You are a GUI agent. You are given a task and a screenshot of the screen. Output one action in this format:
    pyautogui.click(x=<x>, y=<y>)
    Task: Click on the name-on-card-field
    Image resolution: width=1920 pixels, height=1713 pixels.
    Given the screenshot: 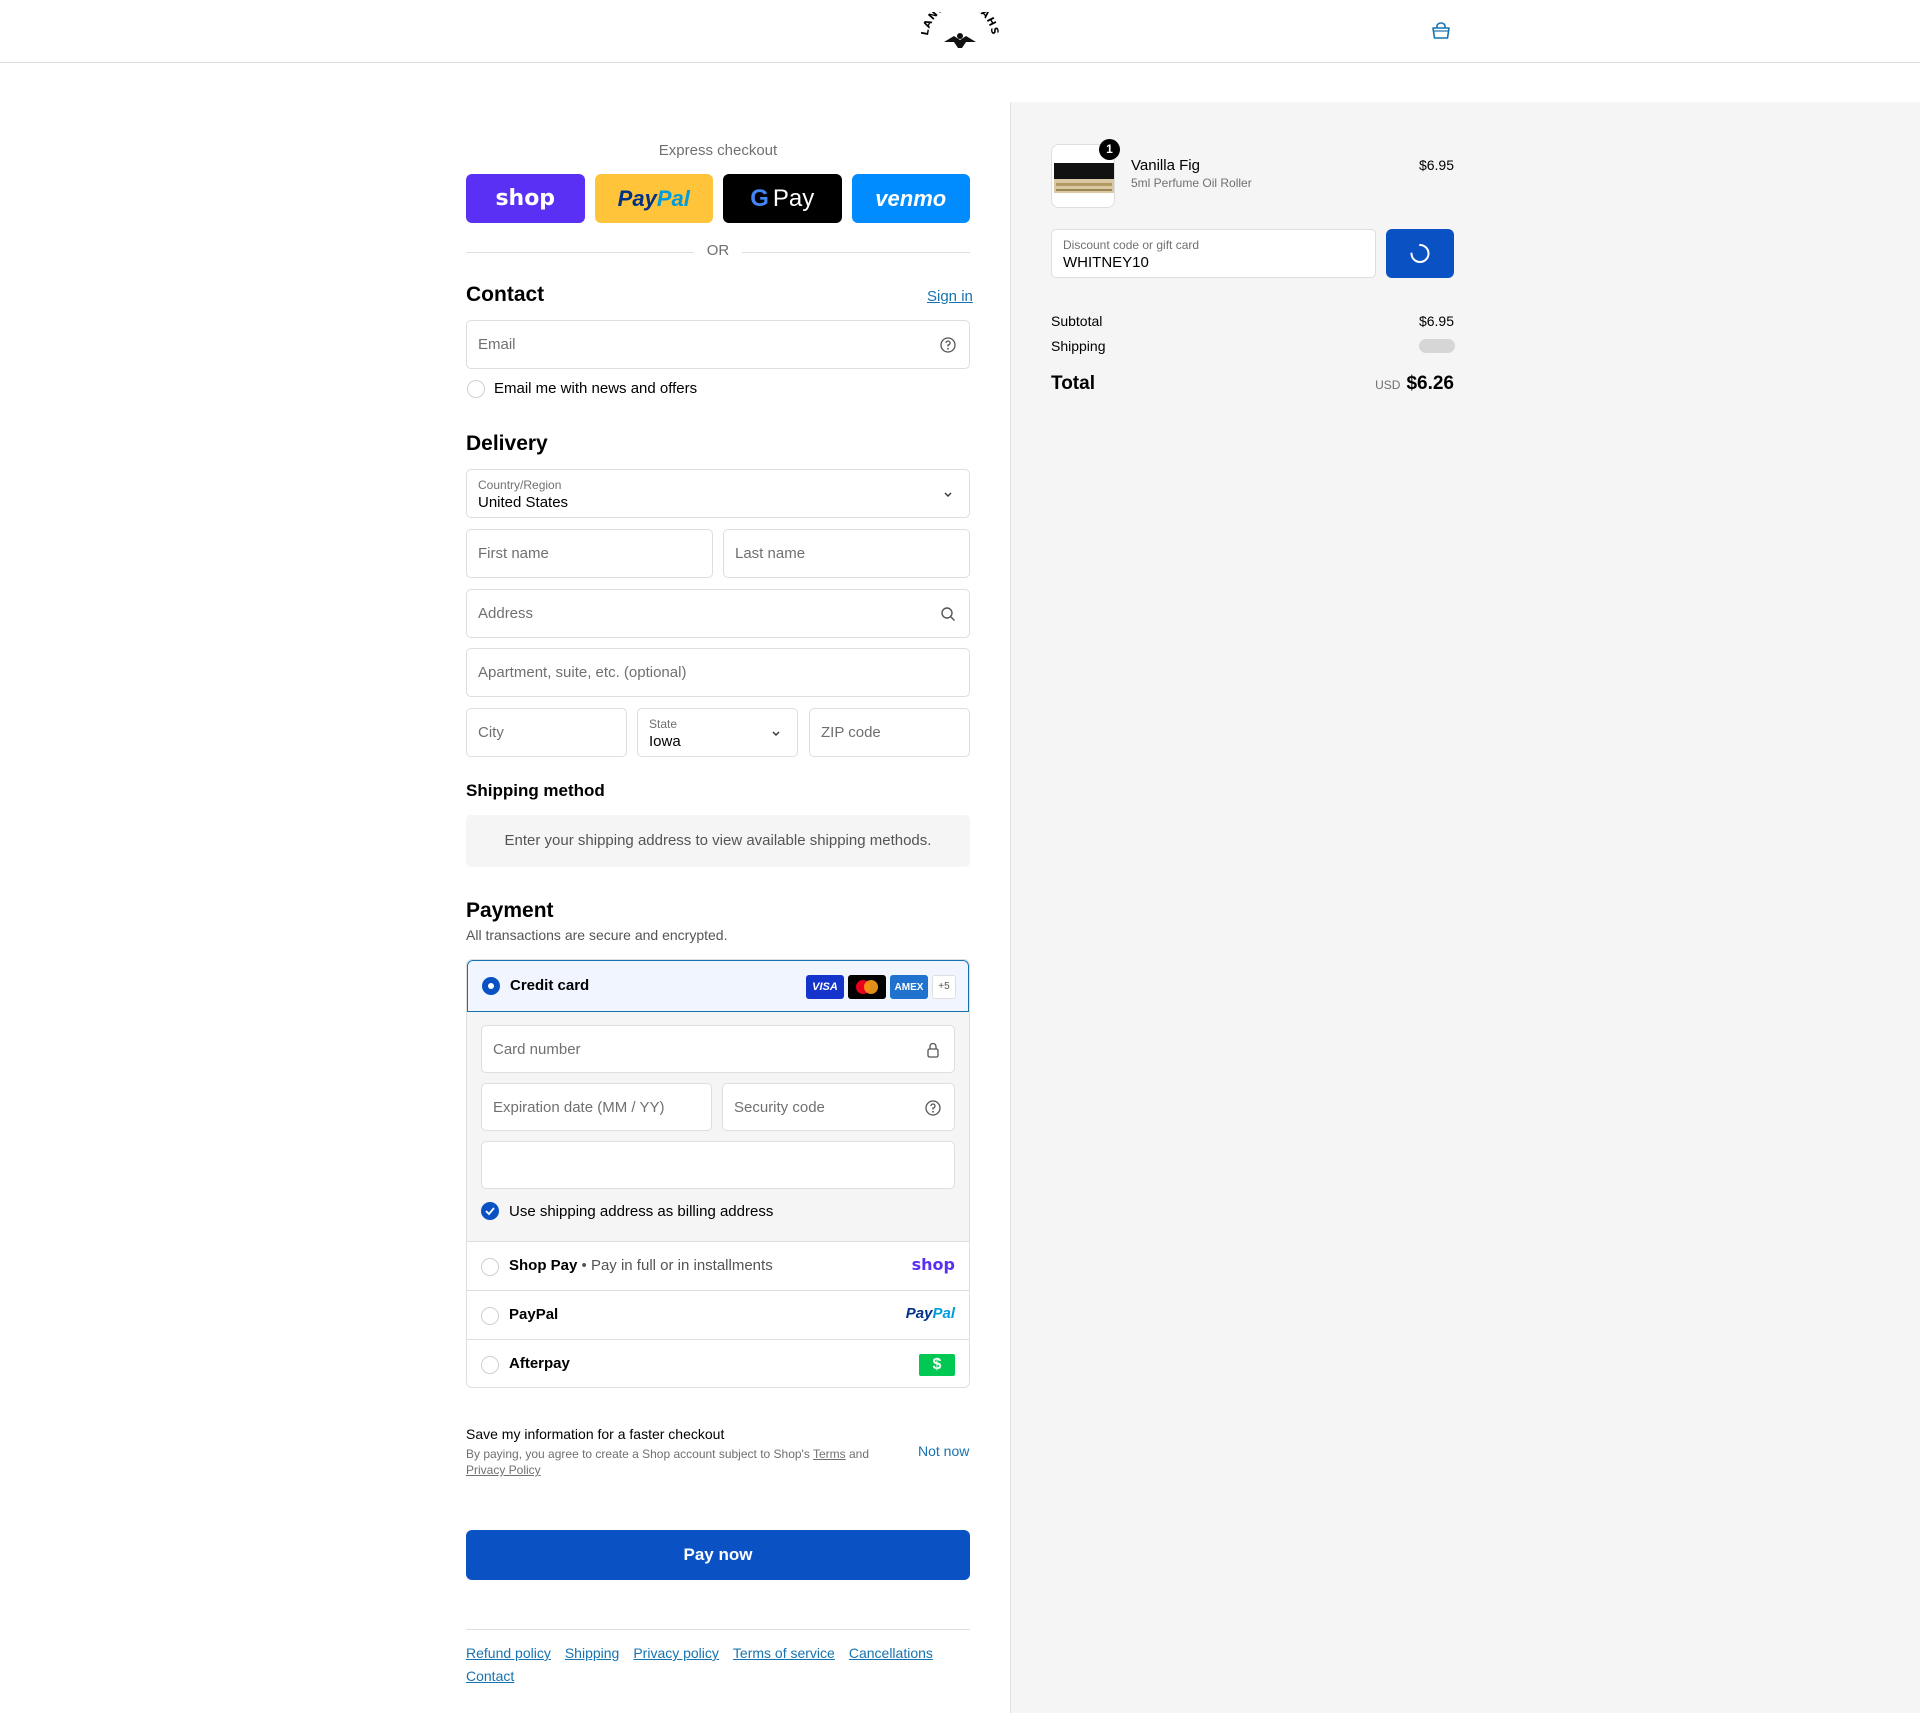 What is the action you would take?
    pyautogui.click(x=718, y=1165)
    